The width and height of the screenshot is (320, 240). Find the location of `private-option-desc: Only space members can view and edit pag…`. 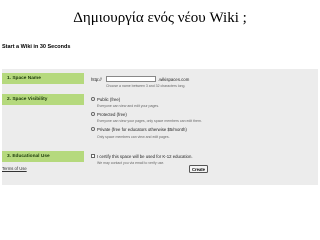

private-option-desc: Only space members can view and edit pag… is located at coordinates (133, 137).